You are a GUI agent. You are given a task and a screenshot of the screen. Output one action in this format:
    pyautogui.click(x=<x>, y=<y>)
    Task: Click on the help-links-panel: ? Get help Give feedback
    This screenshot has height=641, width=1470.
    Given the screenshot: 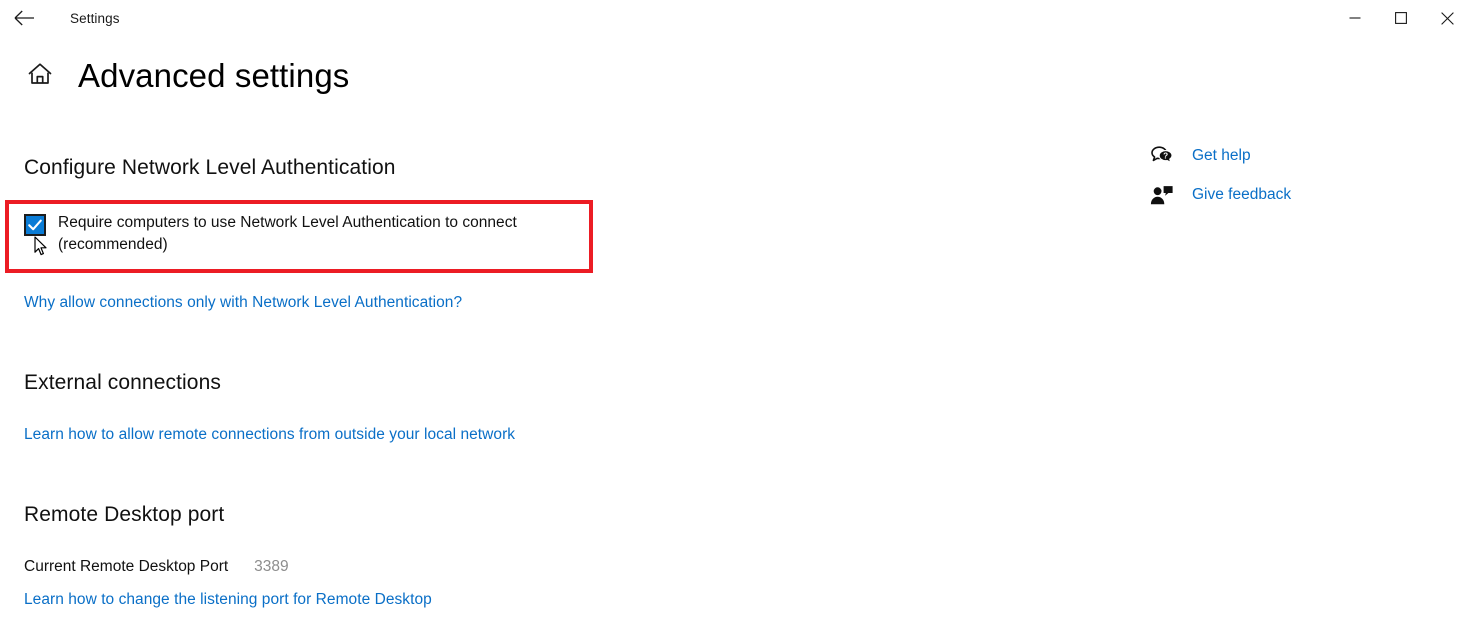 What is the action you would take?
    pyautogui.click(x=1300, y=179)
    